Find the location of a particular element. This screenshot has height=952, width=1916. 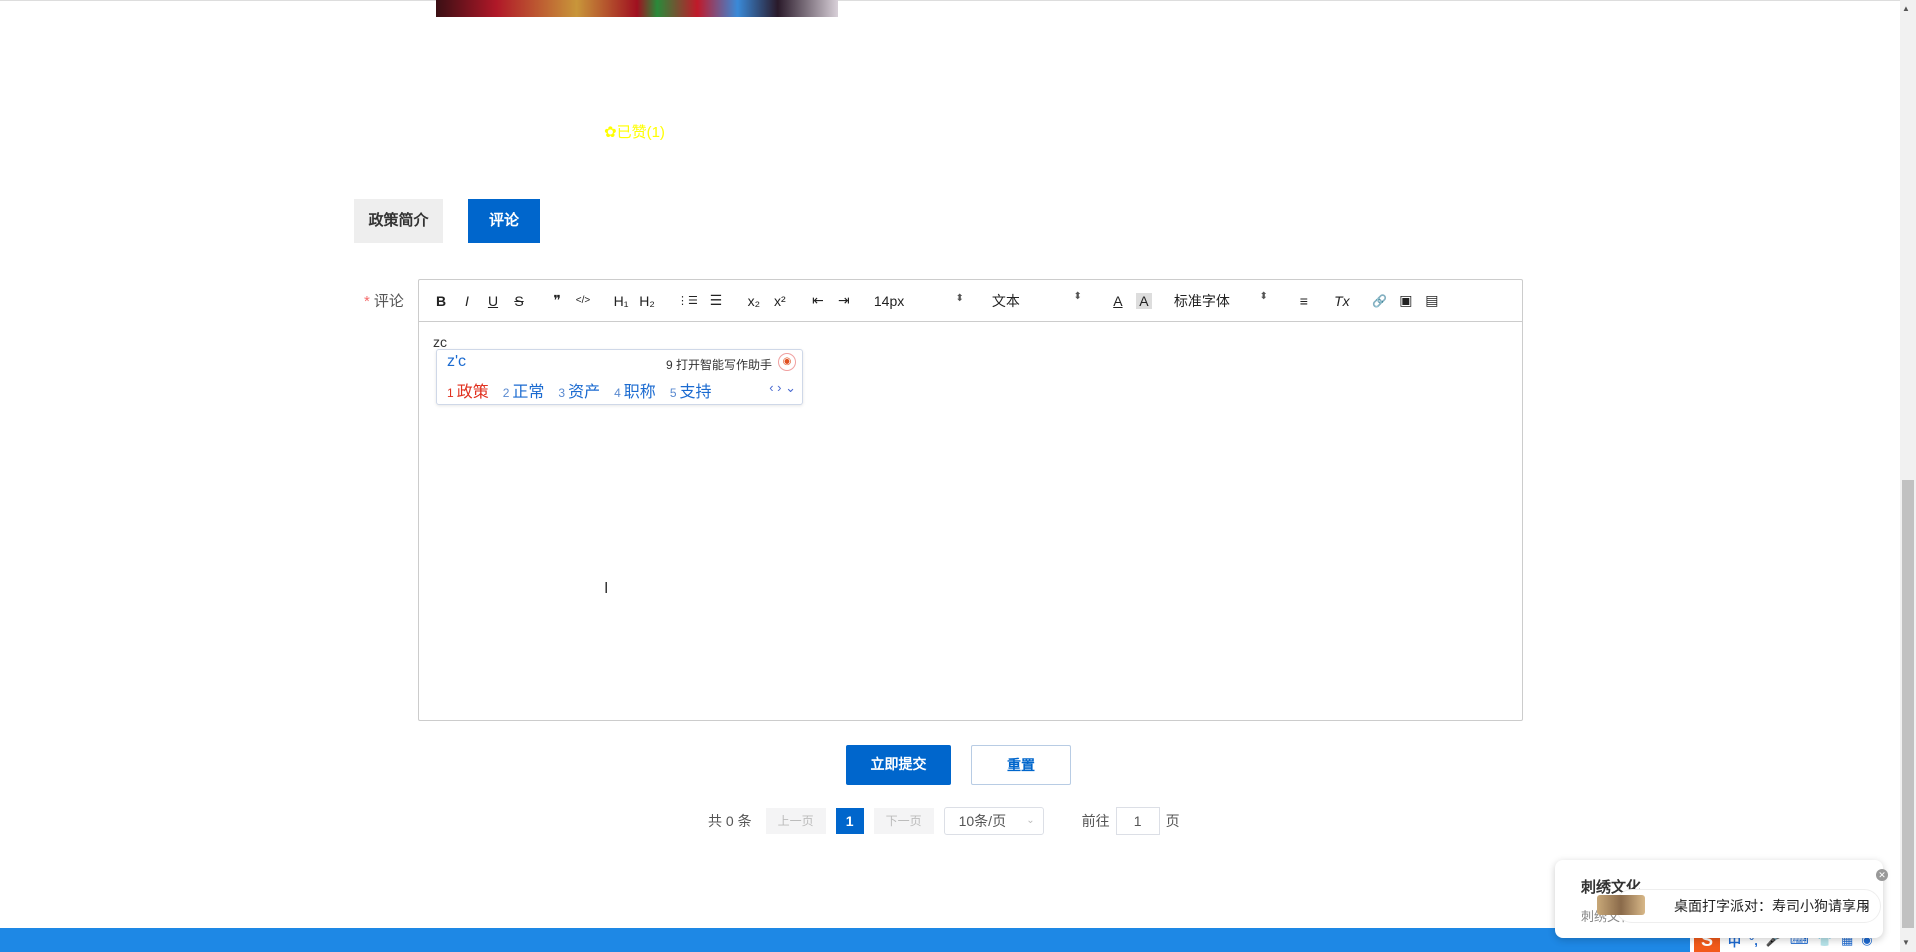

text-cursor-icon: I is located at coordinates (606, 588).